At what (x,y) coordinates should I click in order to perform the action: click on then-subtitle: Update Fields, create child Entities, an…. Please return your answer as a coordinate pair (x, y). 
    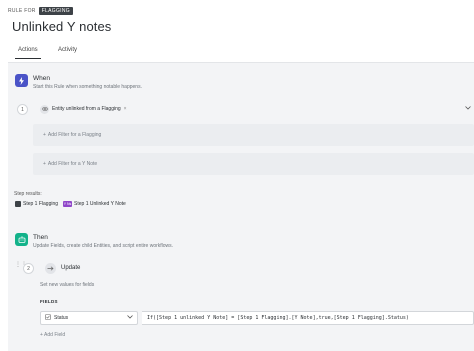
    Looking at the image, I should click on (103, 246).